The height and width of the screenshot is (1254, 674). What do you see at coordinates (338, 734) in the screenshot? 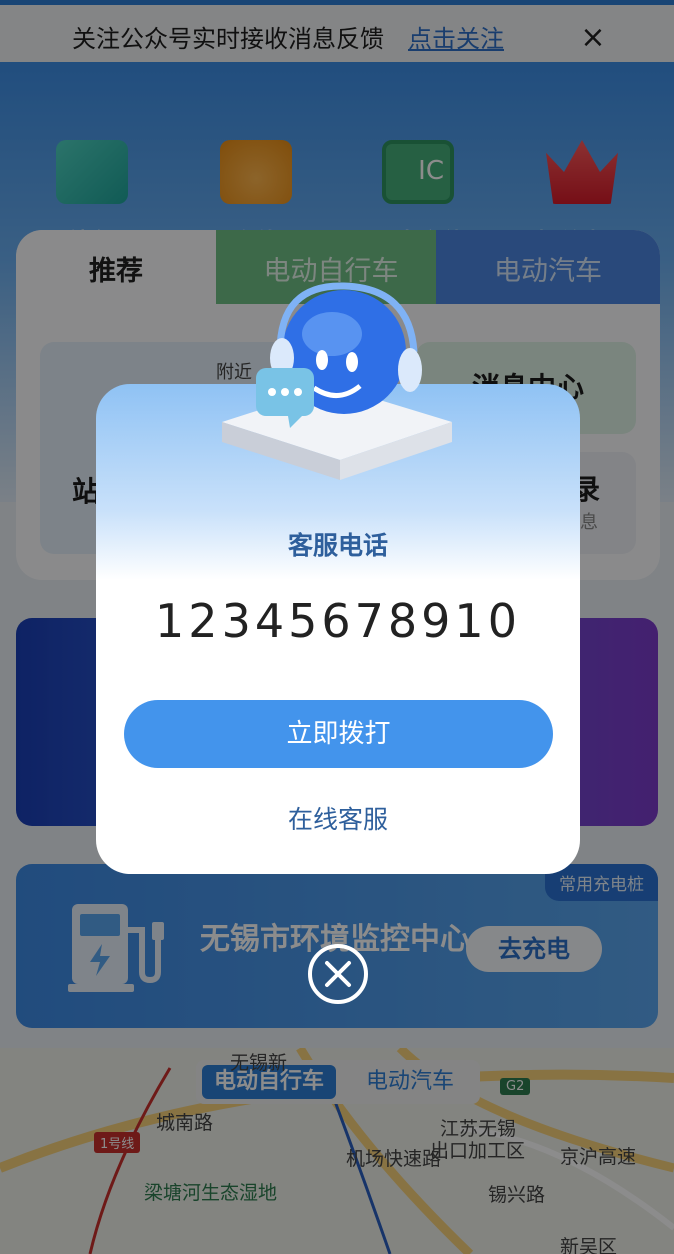
I see `call-now-button: 立即拨打` at bounding box center [338, 734].